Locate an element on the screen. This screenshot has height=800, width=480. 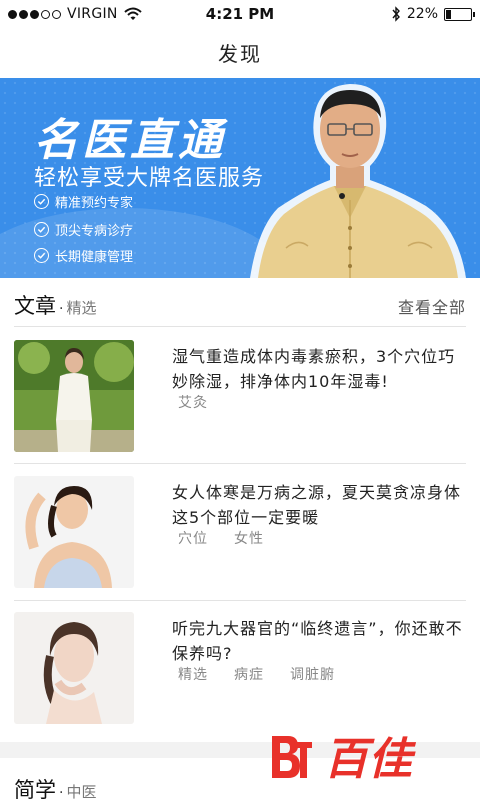
baijia-watermark-logo: 百佳 is located at coordinates (344, 759).